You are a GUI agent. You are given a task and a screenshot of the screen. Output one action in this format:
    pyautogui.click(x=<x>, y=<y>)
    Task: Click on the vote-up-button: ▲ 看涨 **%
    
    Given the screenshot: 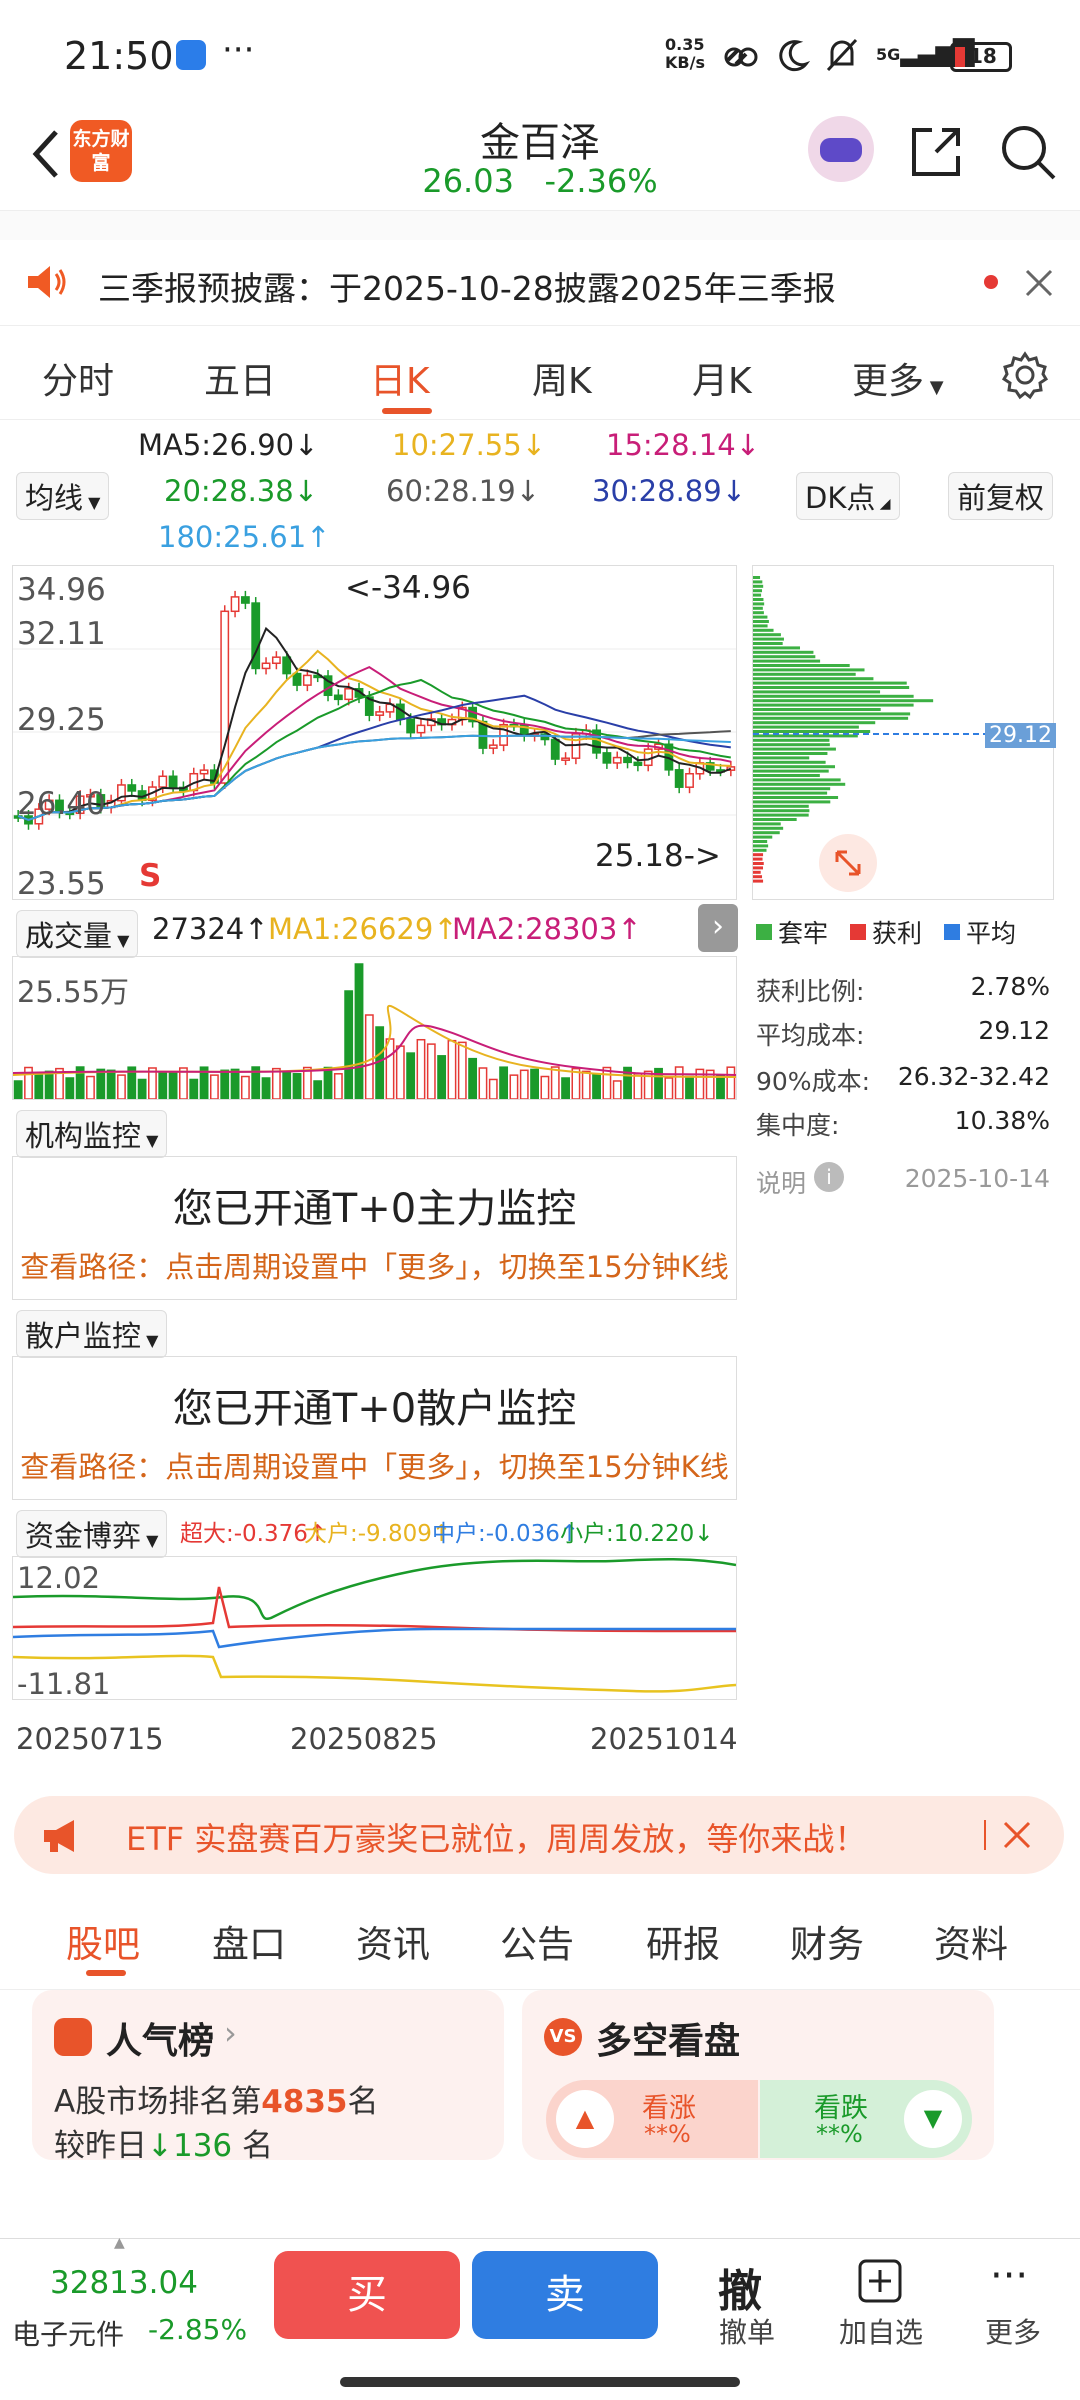 What is the action you would take?
    pyautogui.click(x=652, y=2119)
    